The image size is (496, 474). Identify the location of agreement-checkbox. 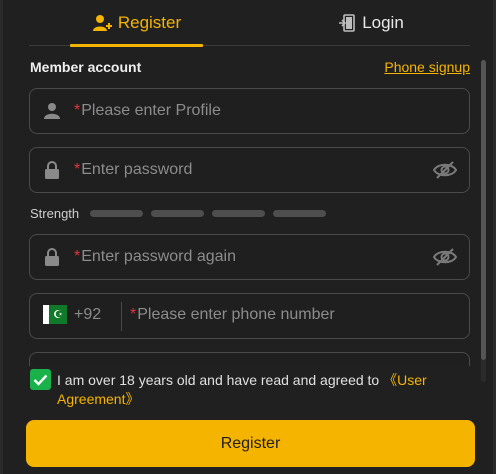
(40, 379).